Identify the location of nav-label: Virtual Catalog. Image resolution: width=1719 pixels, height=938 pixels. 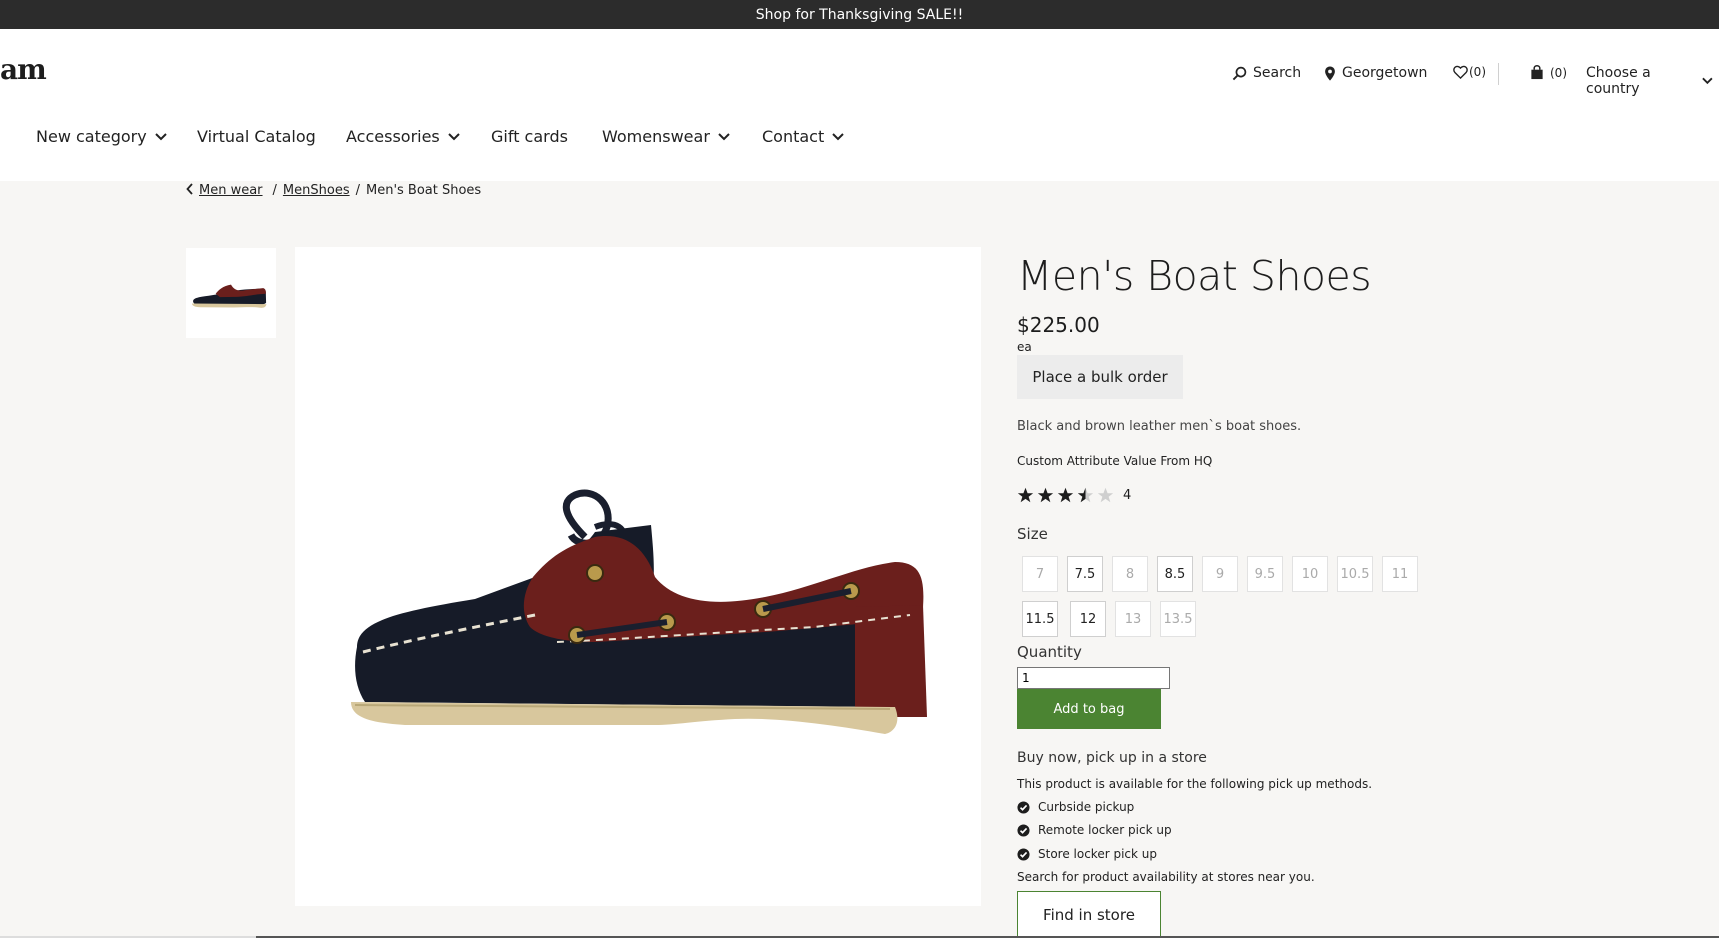
(256, 136).